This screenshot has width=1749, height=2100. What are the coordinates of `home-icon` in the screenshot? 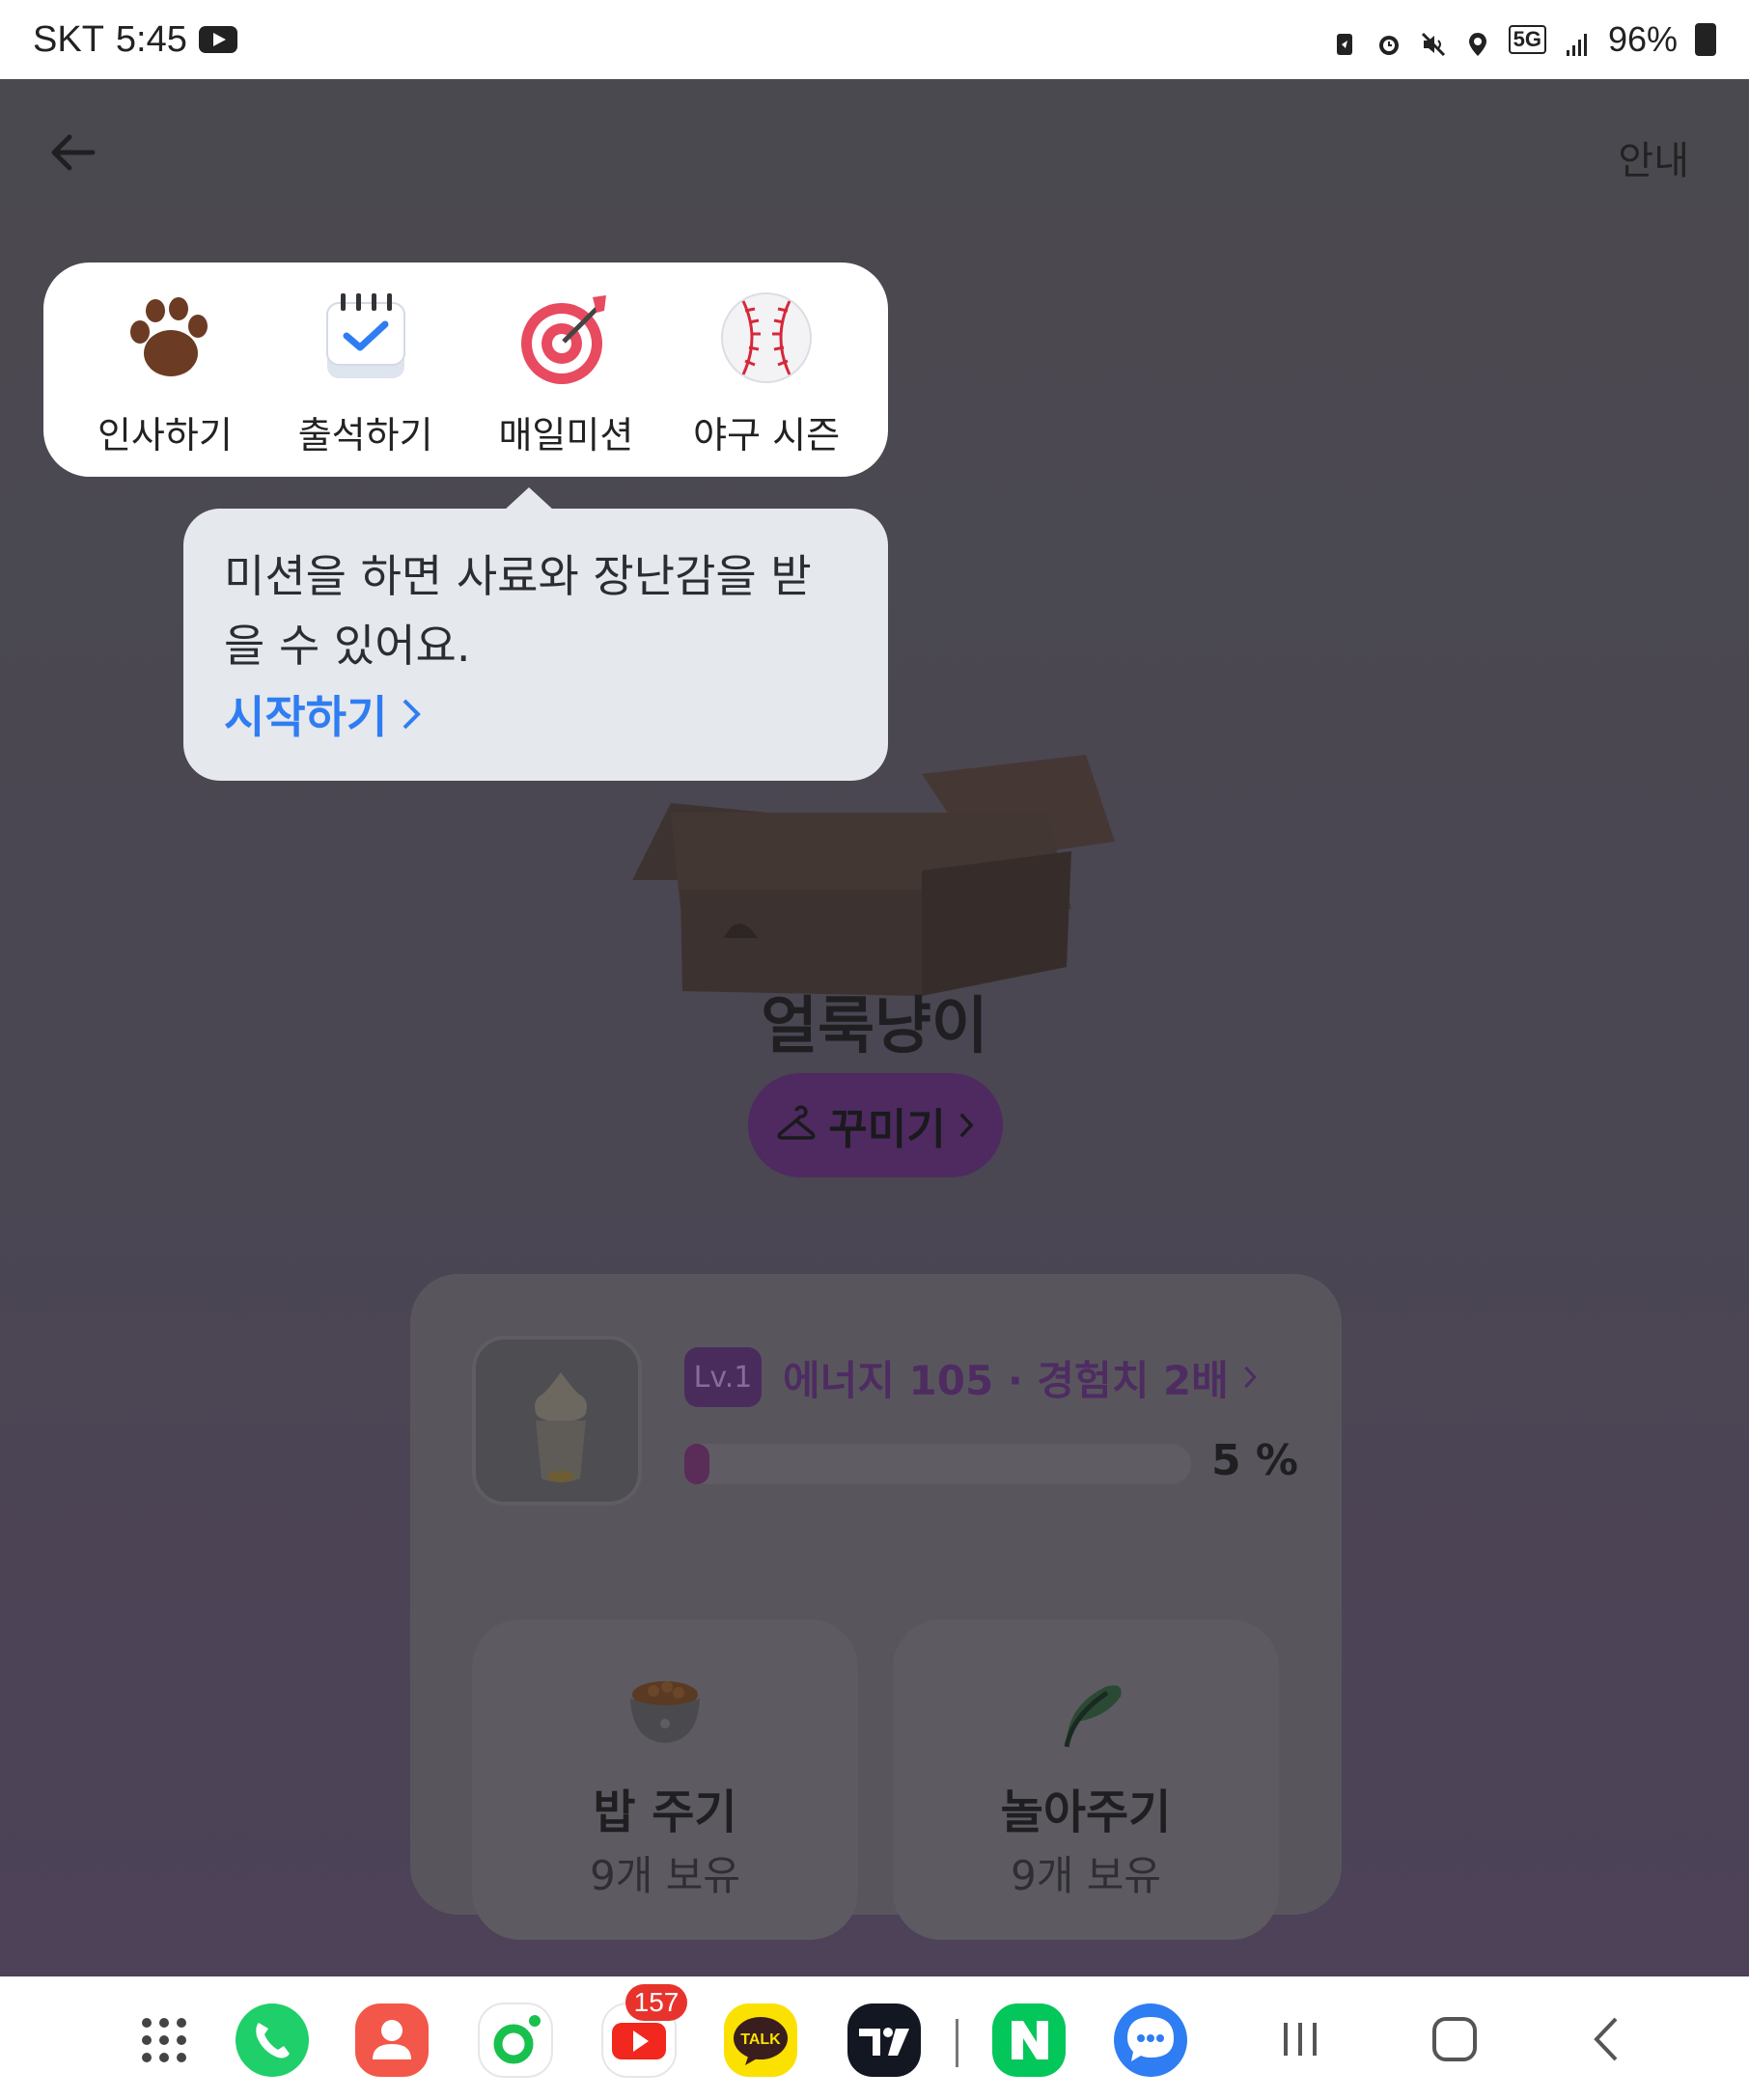 It's located at (1454, 2039).